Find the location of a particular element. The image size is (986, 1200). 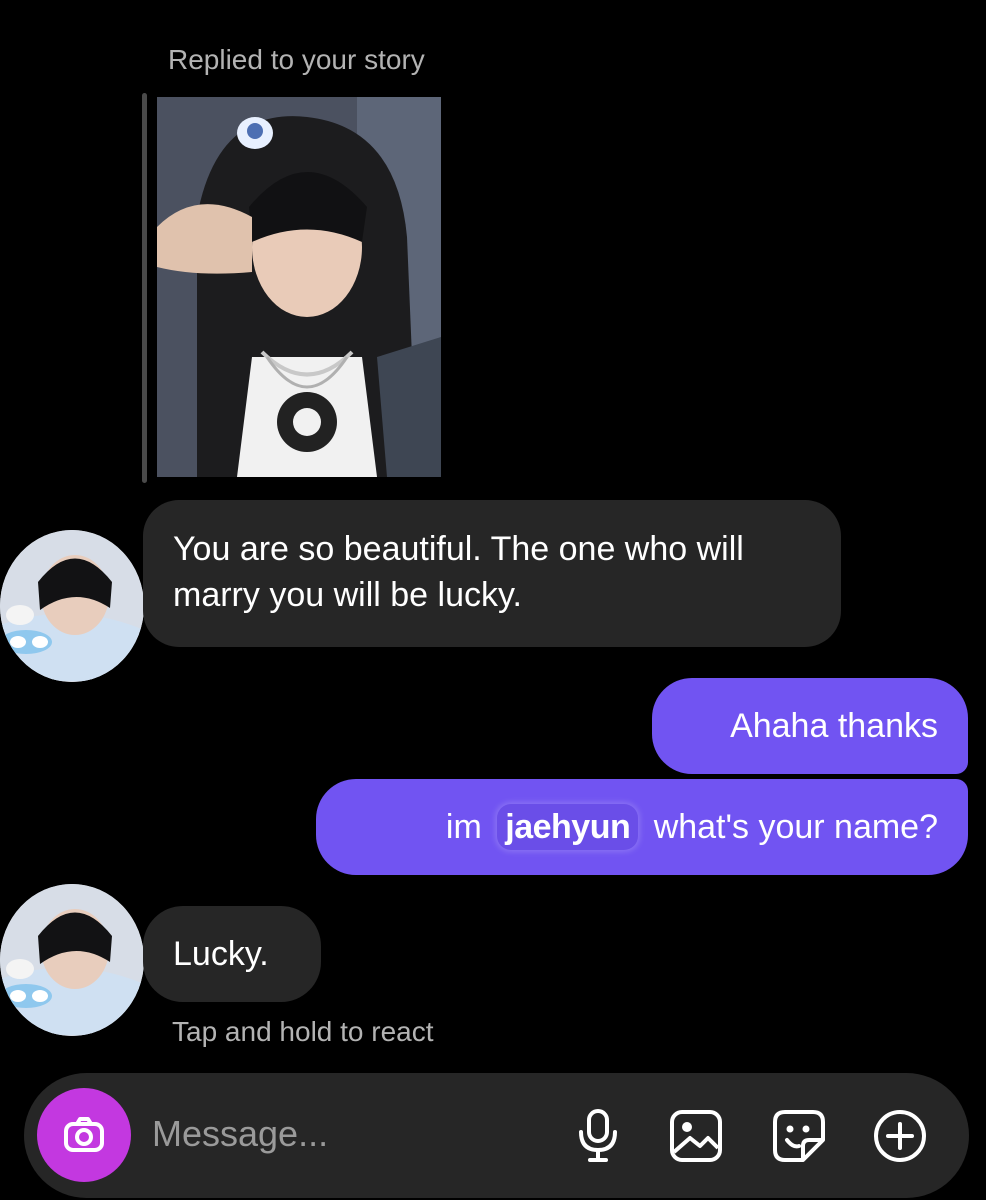

camera-button is located at coordinates (84, 1135).